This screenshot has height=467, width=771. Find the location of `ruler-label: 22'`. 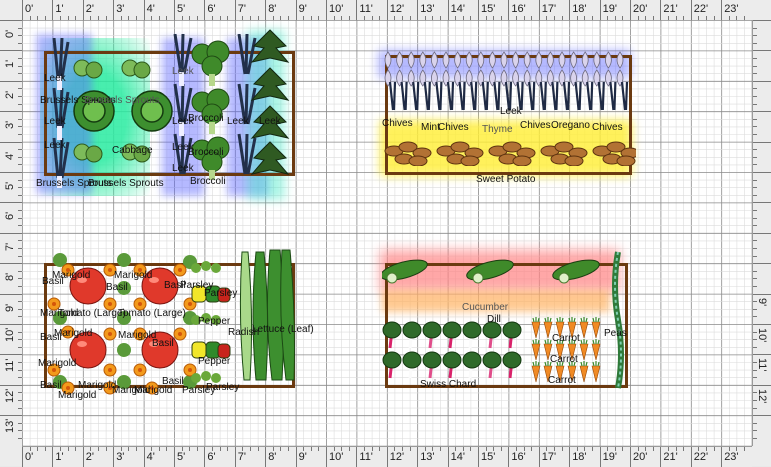

ruler-label: 22' is located at coordinates (701, 9).